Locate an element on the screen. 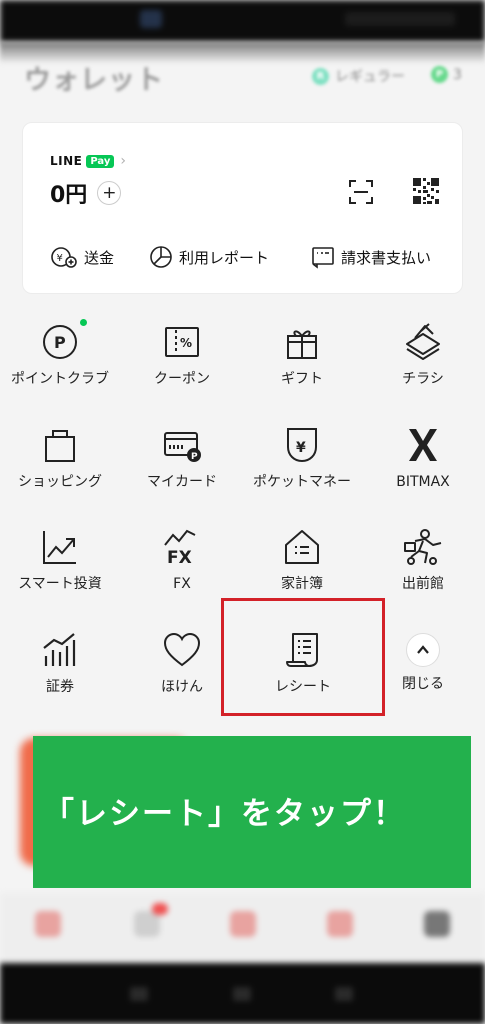 The height and width of the screenshot is (1024, 485). invoice-pay-button: 請求書支払い is located at coordinates (371, 257).